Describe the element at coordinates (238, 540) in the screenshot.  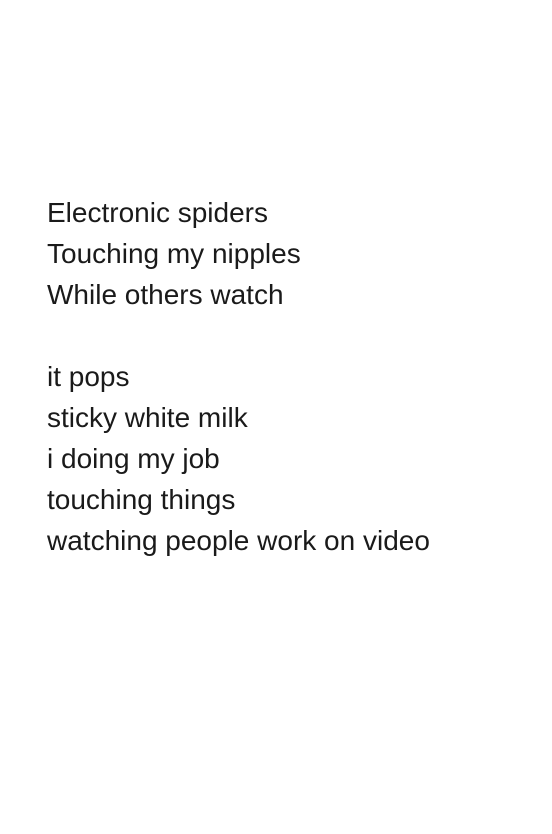
I see `poem-line: watching people work on video` at that location.